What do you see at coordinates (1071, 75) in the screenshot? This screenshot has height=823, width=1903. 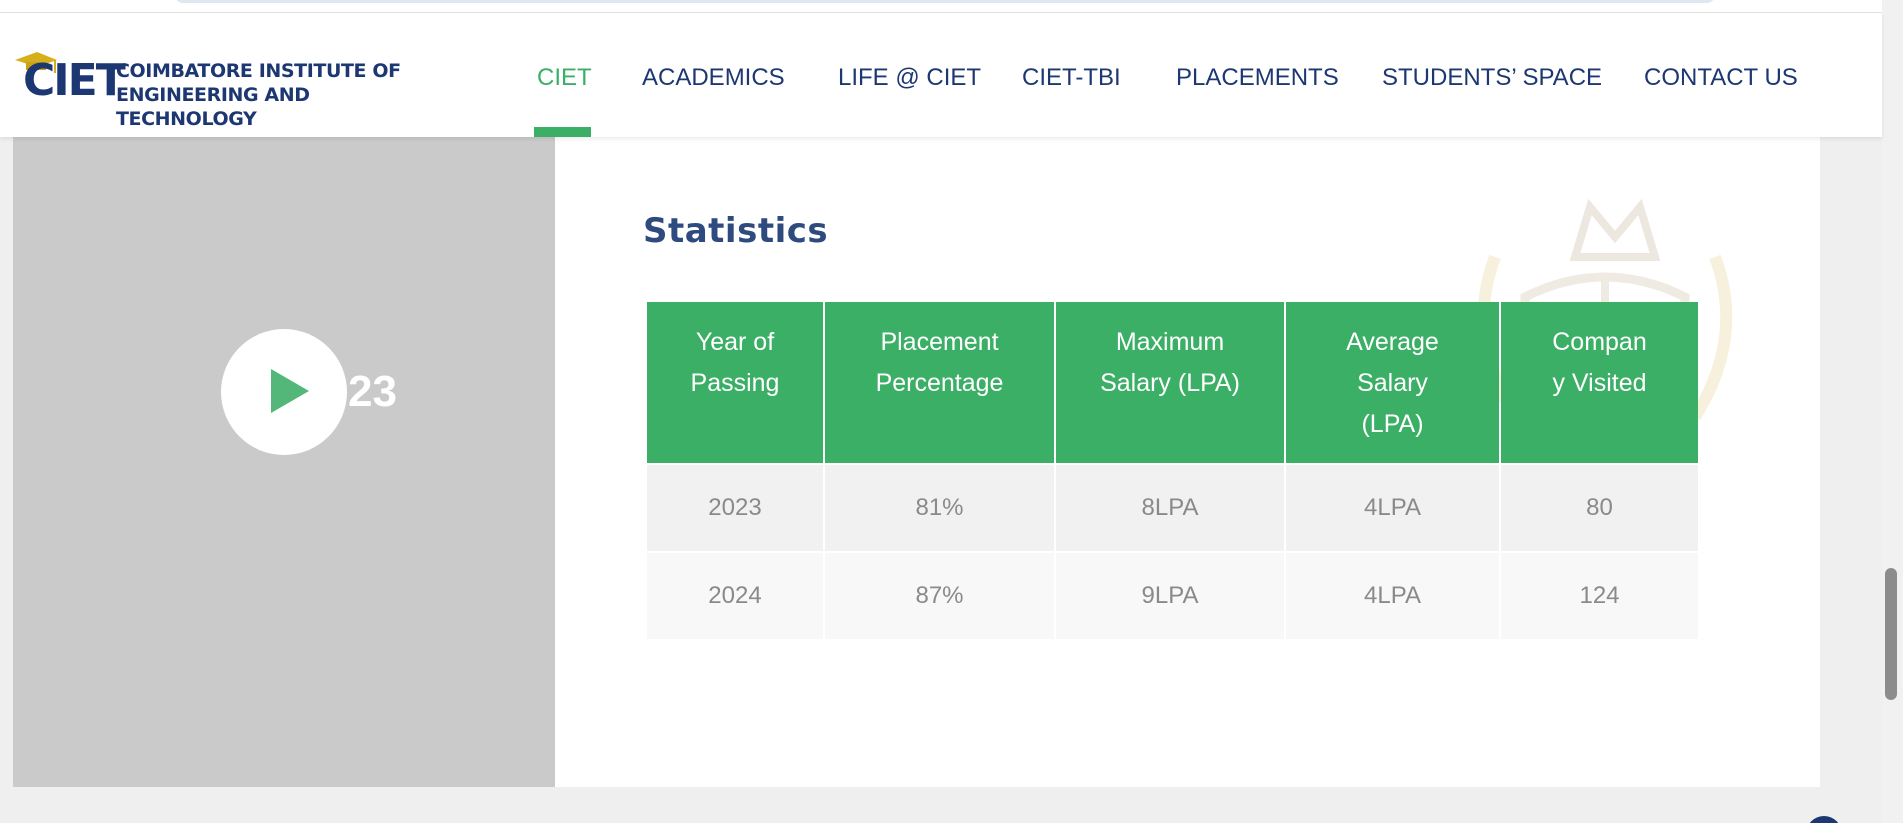 I see `nav-item-ciet-tbi: CIET-TBI` at bounding box center [1071, 75].